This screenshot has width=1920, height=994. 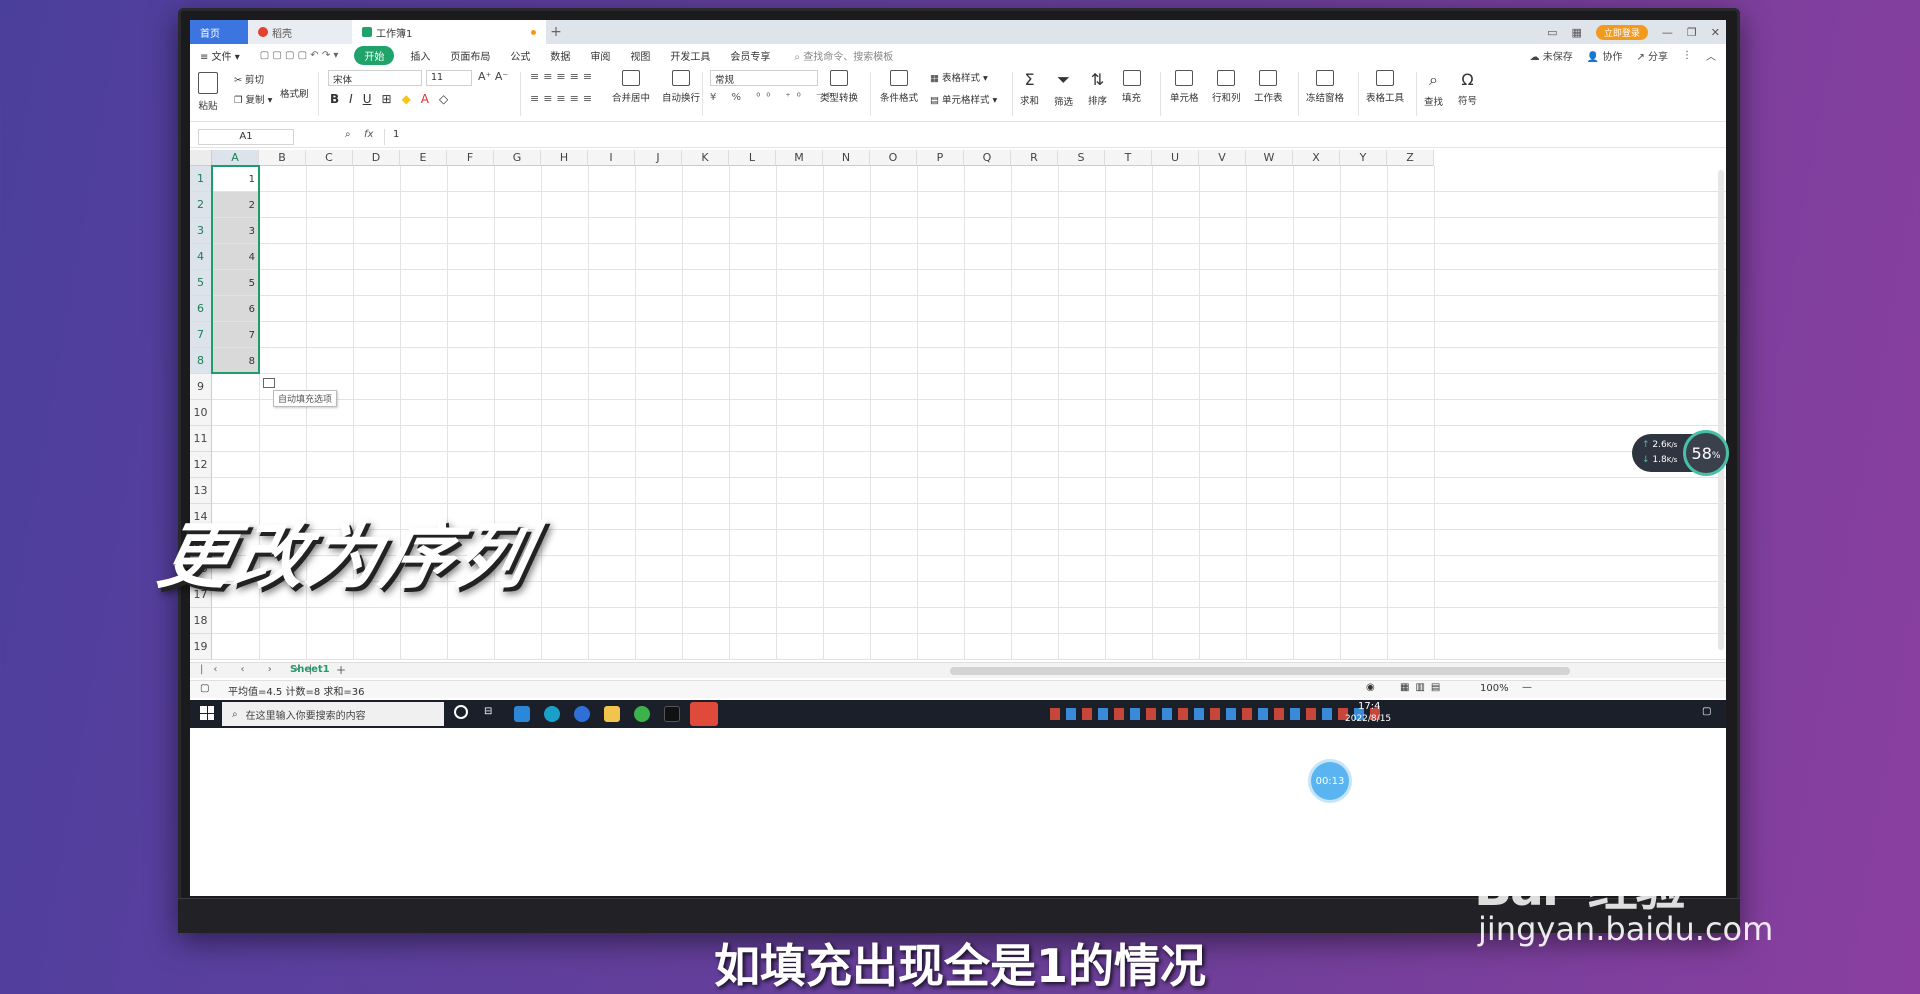 I want to click on row-header-4: 4, so click(x=201, y=257).